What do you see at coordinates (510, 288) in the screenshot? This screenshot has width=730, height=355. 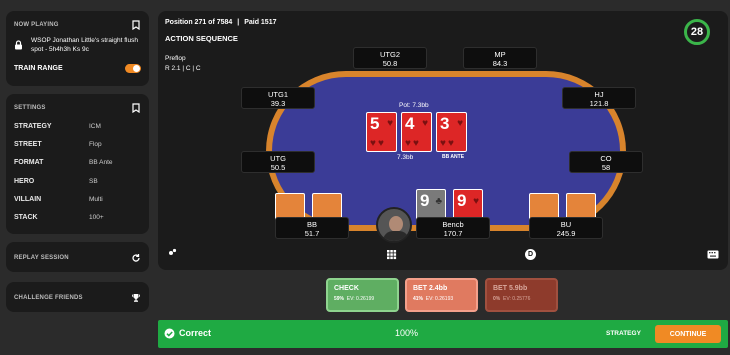 I see `action-label: BET 5.9bb` at bounding box center [510, 288].